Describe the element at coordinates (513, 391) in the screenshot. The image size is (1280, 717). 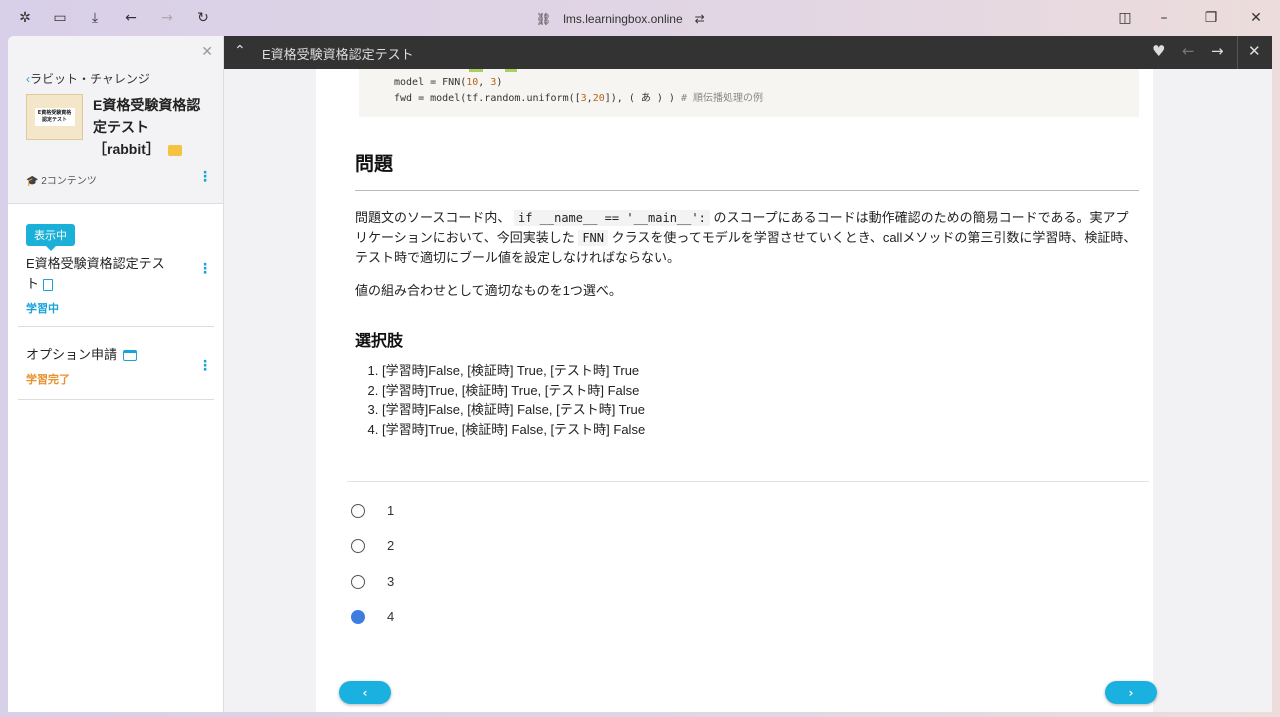
I see `list-item: [学習時]True, [検証時] True, [テスト時] False` at that location.